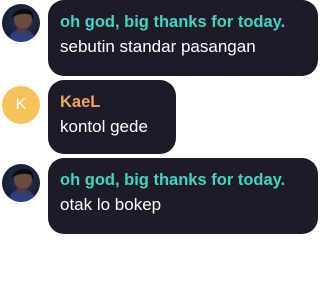 The height and width of the screenshot is (286, 320). Describe the element at coordinates (112, 102) in the screenshot. I see `message-author: KaeL` at that location.